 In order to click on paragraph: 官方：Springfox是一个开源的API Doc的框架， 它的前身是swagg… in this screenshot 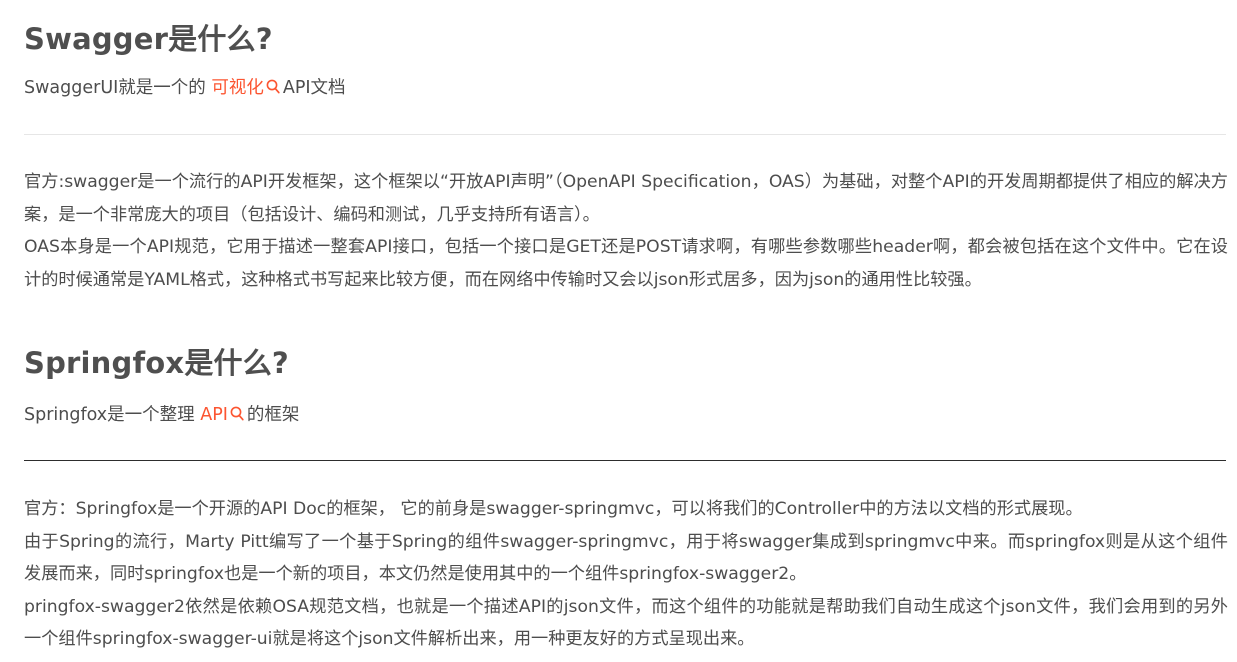, I will do `click(553, 509)`.